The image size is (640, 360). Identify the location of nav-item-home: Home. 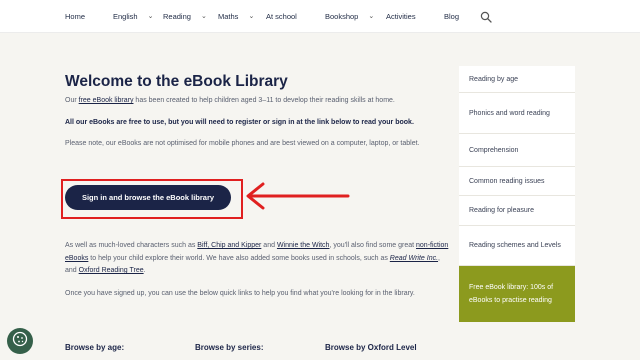
(75, 16).